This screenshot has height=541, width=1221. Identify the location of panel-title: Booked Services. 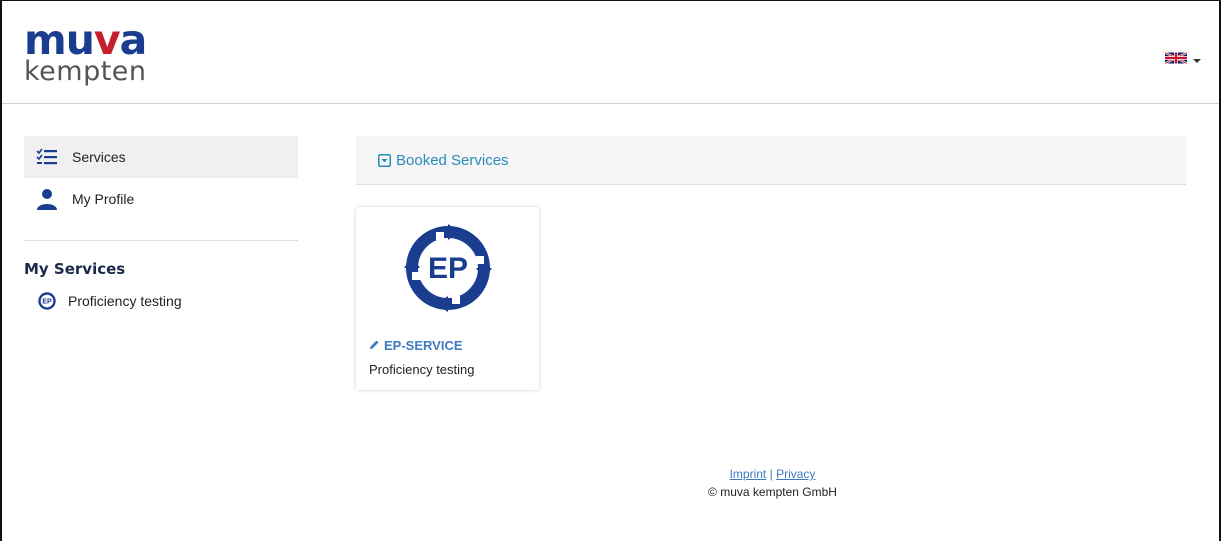
(452, 160).